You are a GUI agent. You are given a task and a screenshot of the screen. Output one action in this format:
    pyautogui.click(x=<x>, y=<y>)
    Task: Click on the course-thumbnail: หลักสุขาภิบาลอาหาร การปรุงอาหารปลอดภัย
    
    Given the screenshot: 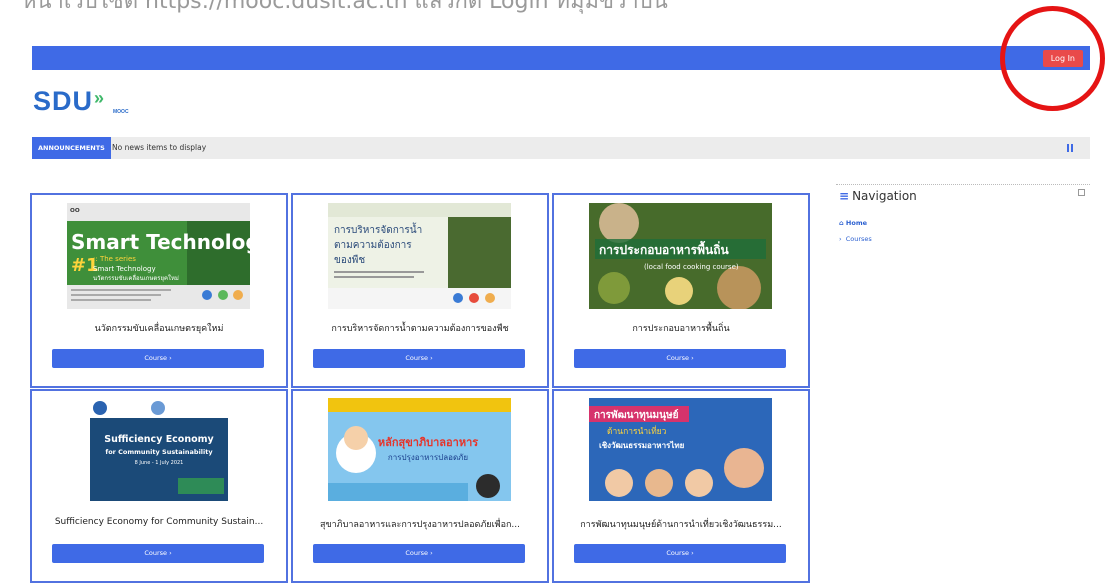 What is the action you would take?
    pyautogui.click(x=419, y=449)
    